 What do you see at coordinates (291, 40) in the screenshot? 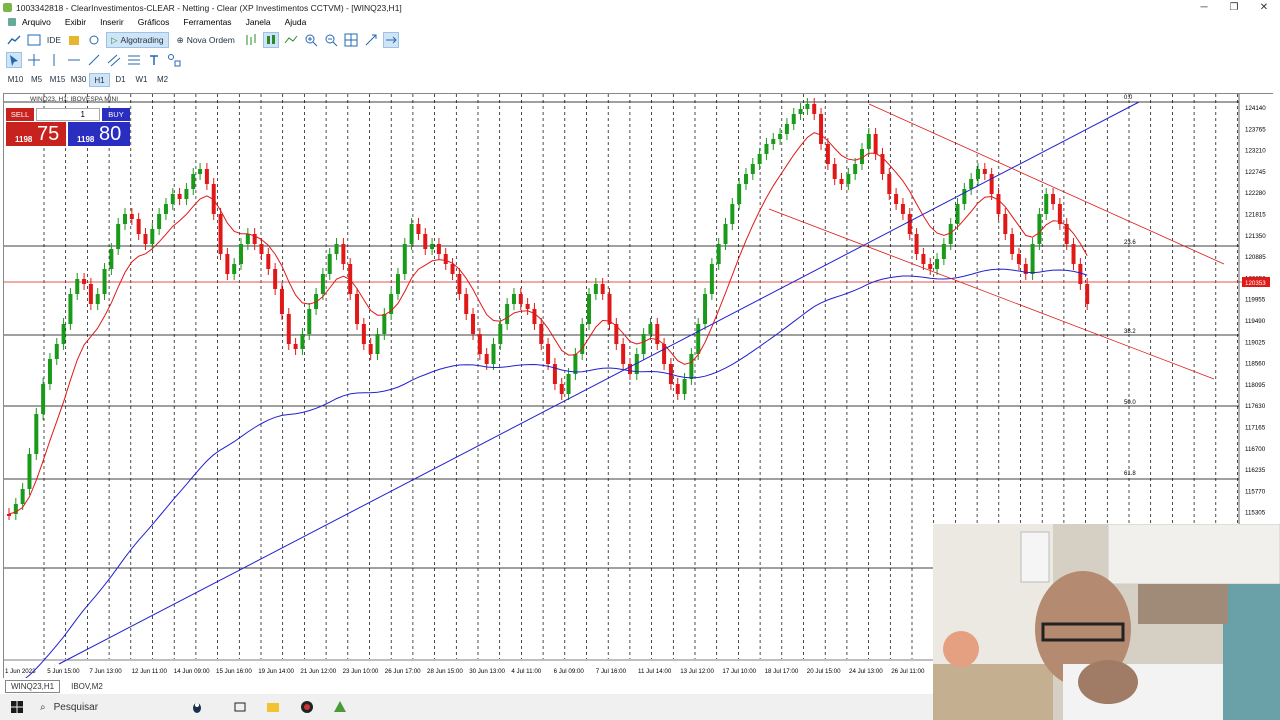
I see `line-chart-icon` at bounding box center [291, 40].